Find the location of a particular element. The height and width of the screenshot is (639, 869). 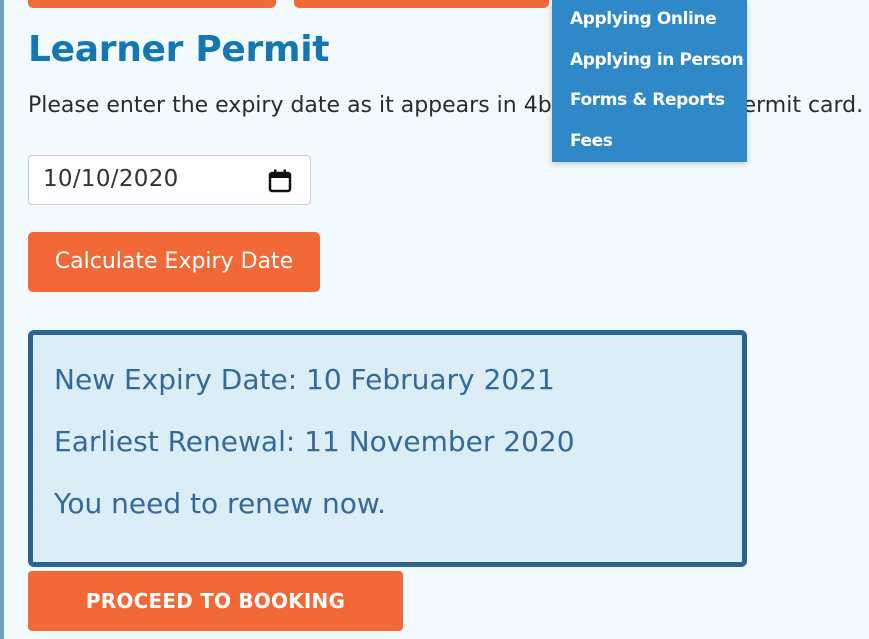

earliest-renewal-date: Earliest Renewal: 11 November 2020 is located at coordinates (314, 441).